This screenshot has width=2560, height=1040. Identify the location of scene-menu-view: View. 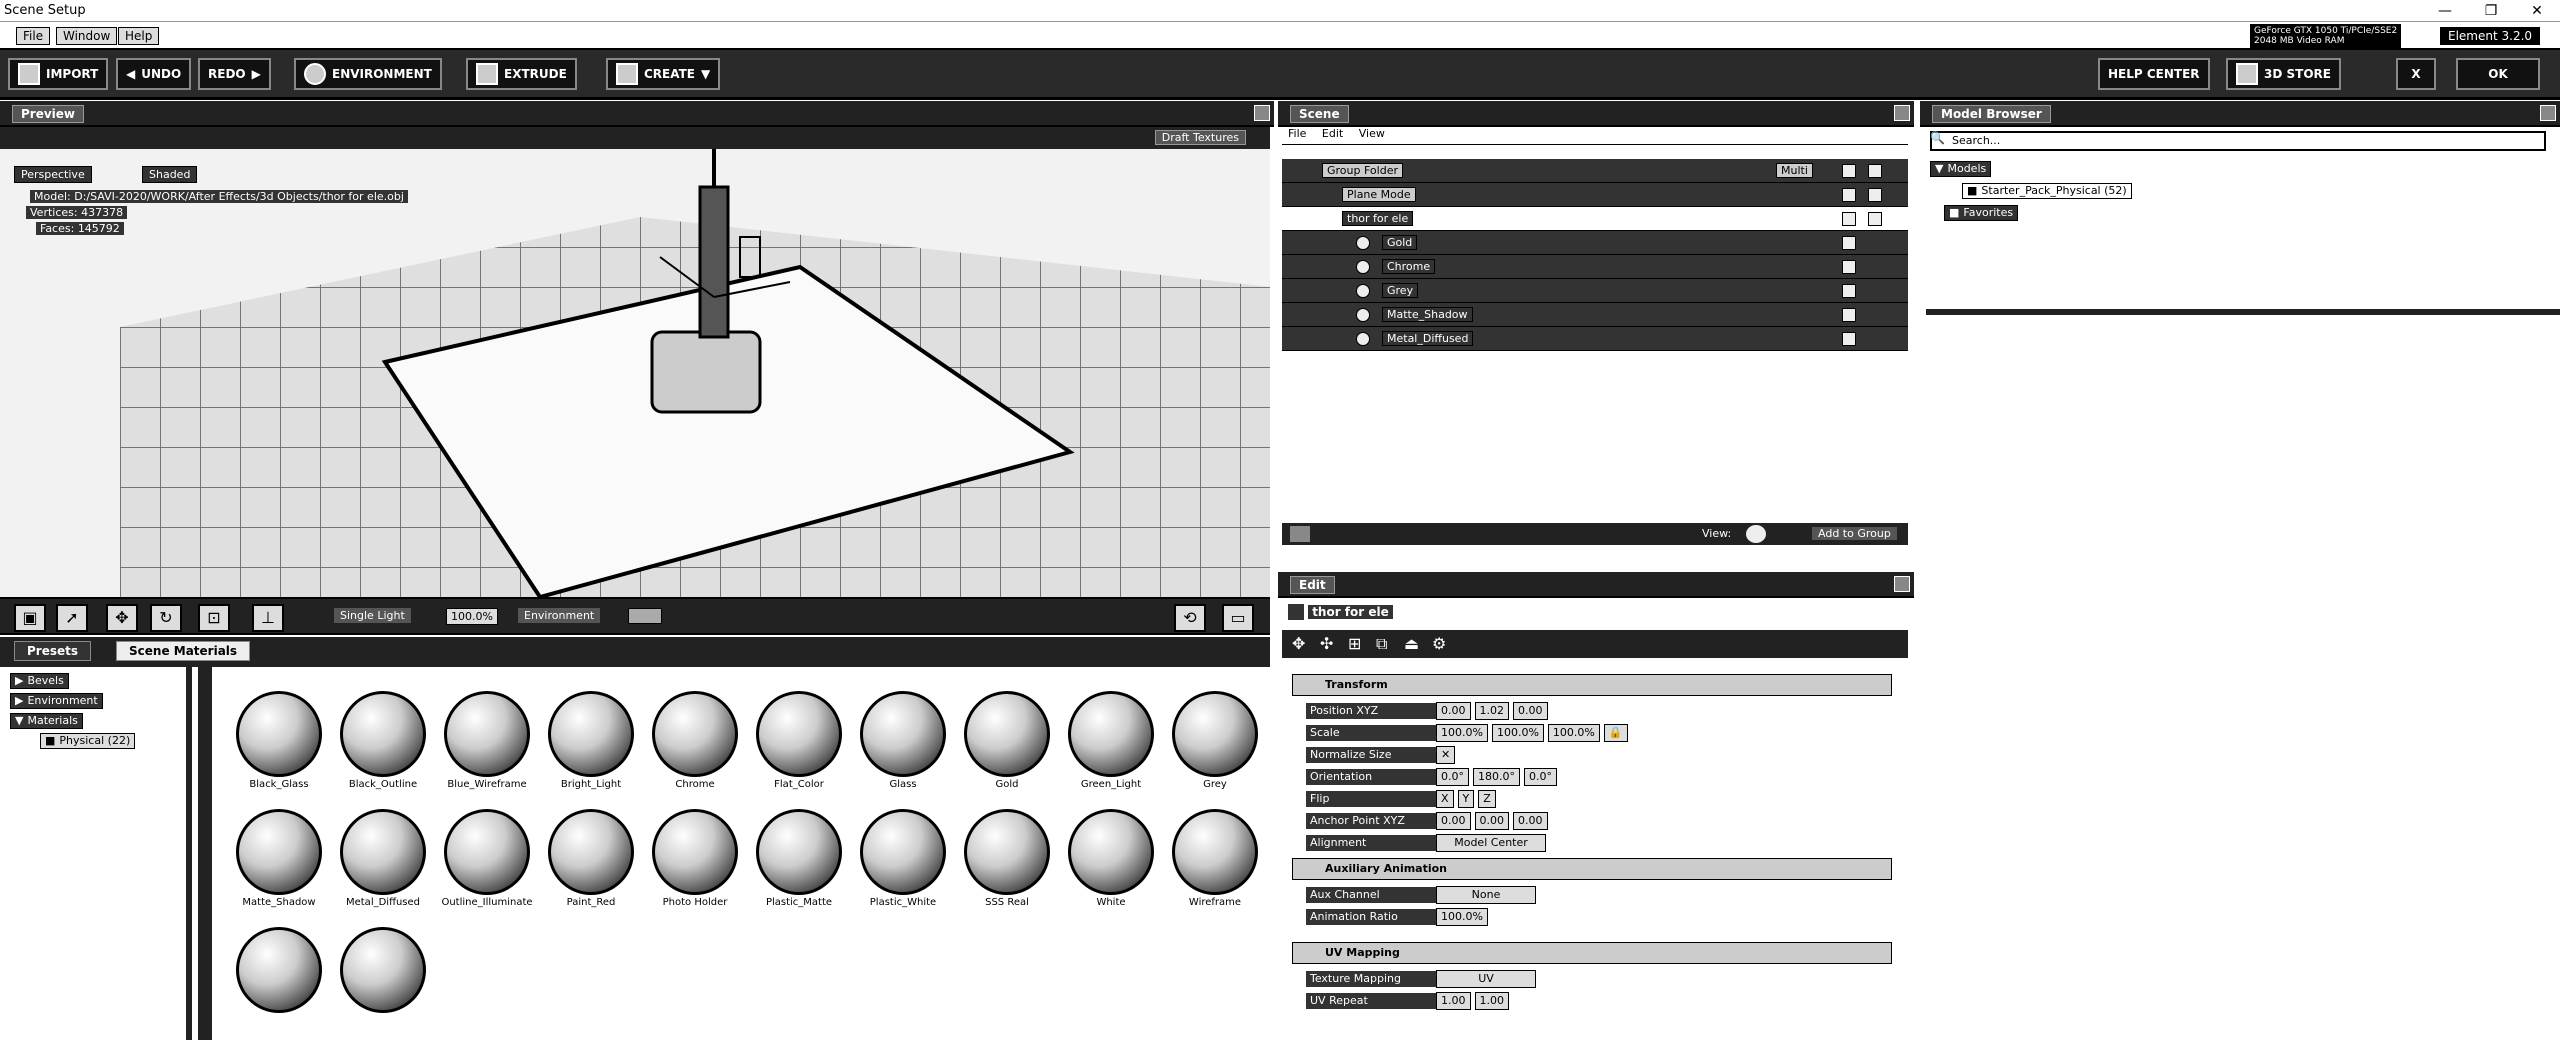
(1372, 133).